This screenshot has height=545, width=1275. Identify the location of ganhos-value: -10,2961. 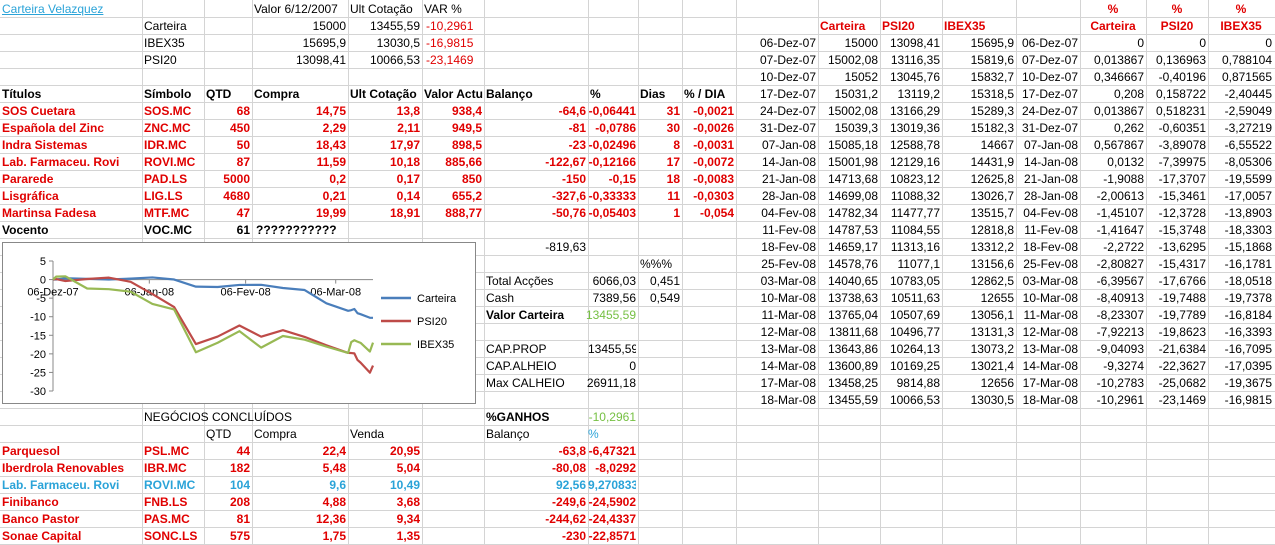
(612, 417).